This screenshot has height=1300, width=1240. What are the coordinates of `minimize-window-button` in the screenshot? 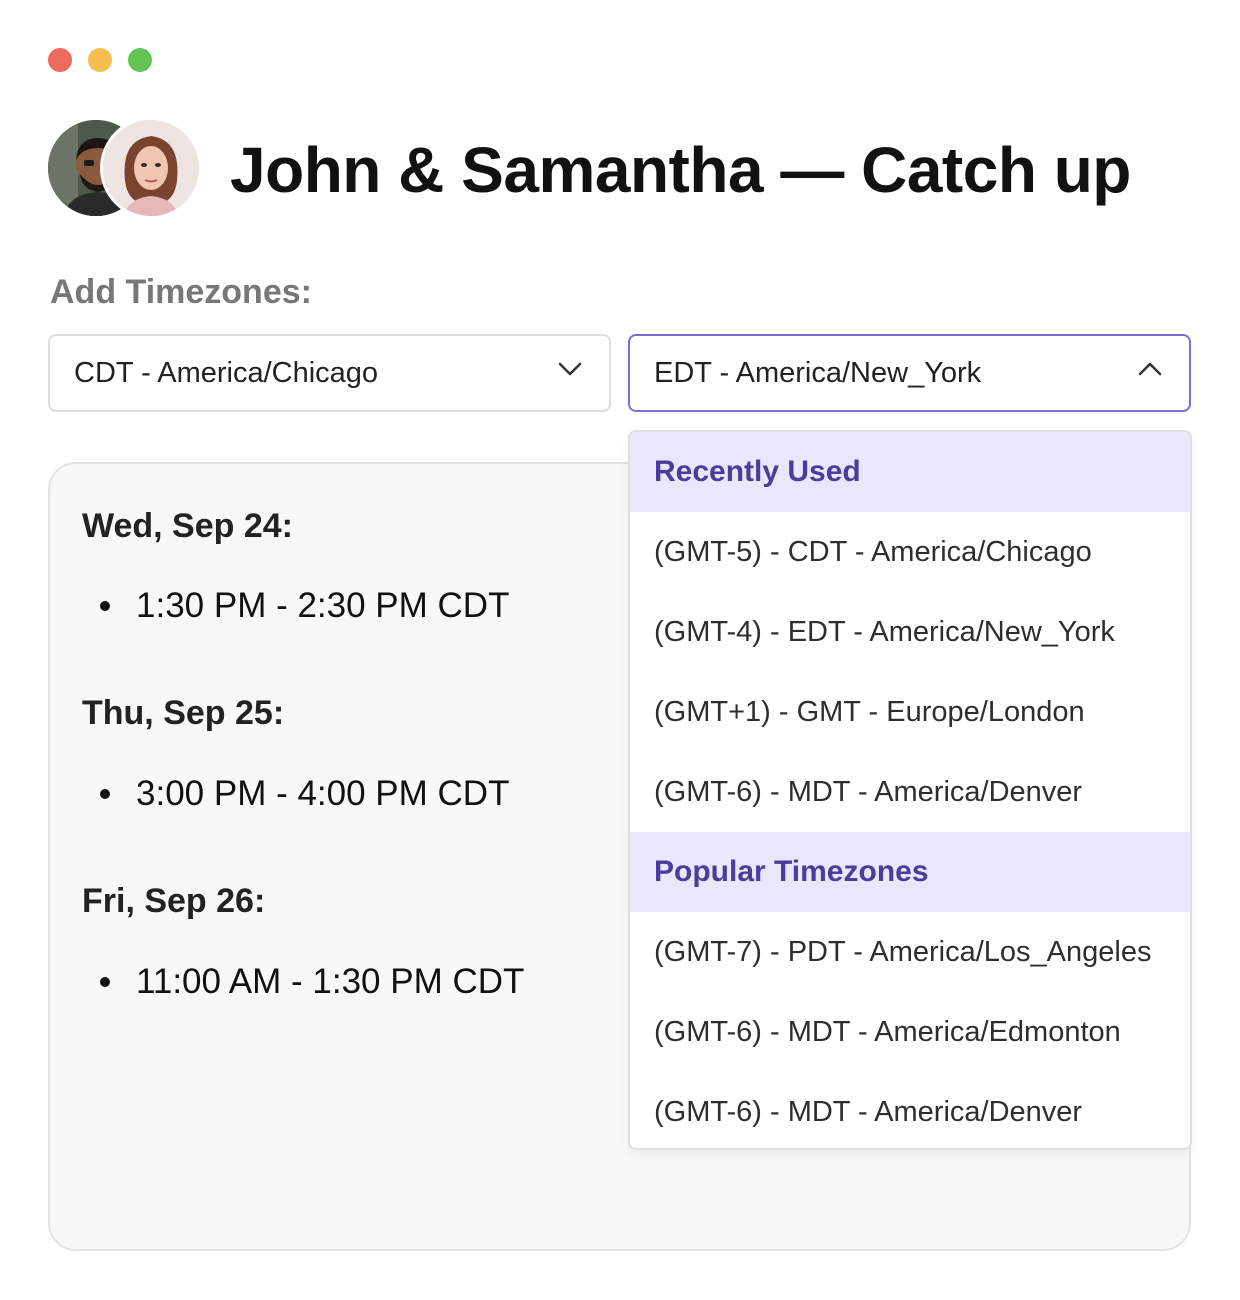 It's located at (100, 60).